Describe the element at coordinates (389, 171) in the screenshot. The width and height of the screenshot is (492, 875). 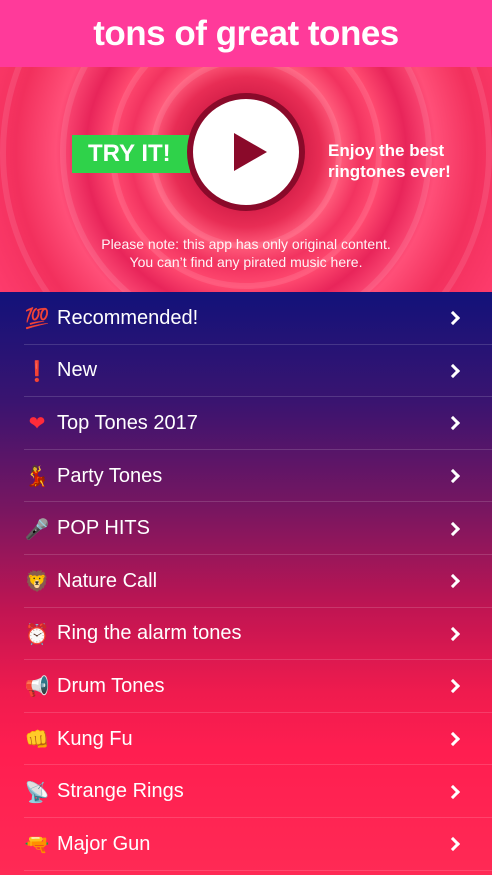
I see `tagline-line-2: ringtones ever!` at that location.